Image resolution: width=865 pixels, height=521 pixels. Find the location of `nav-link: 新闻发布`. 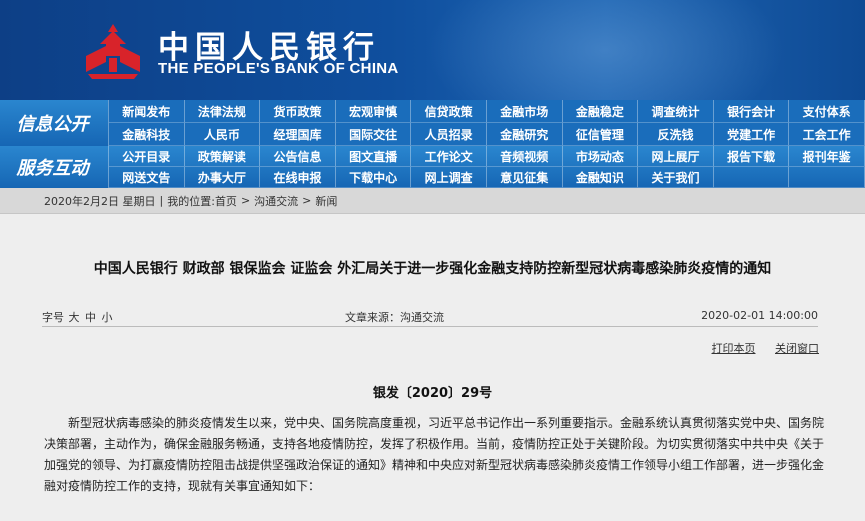

nav-link: 新闻发布 is located at coordinates (147, 111).